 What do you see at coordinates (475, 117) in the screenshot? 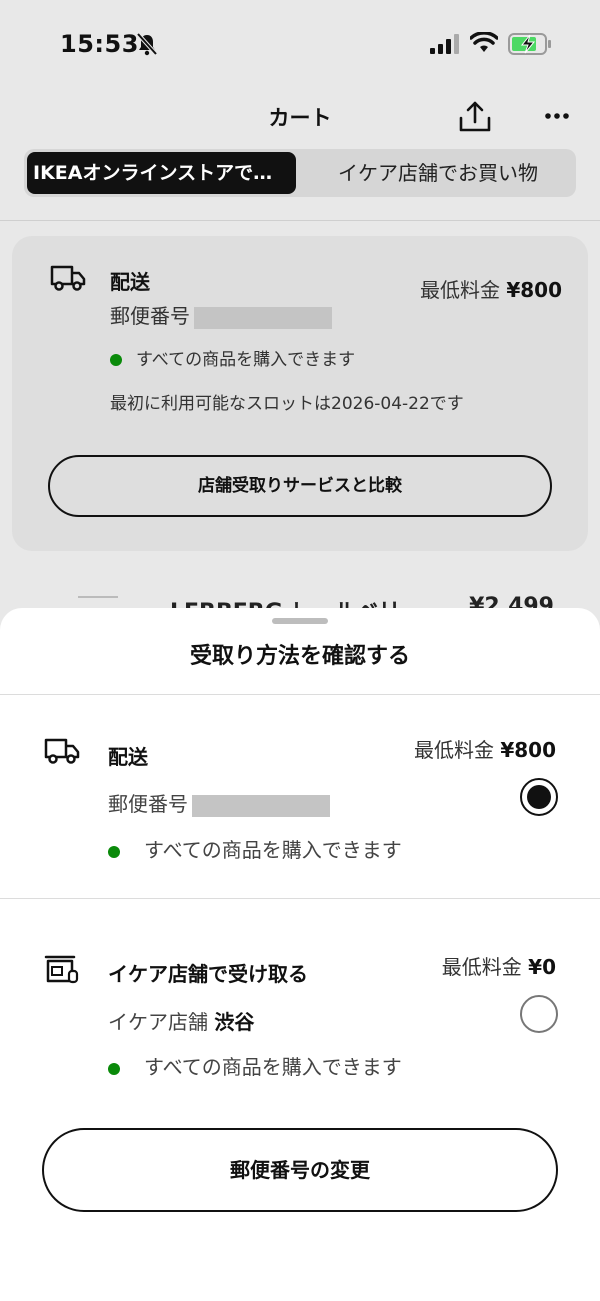
I see `share-icon` at bounding box center [475, 117].